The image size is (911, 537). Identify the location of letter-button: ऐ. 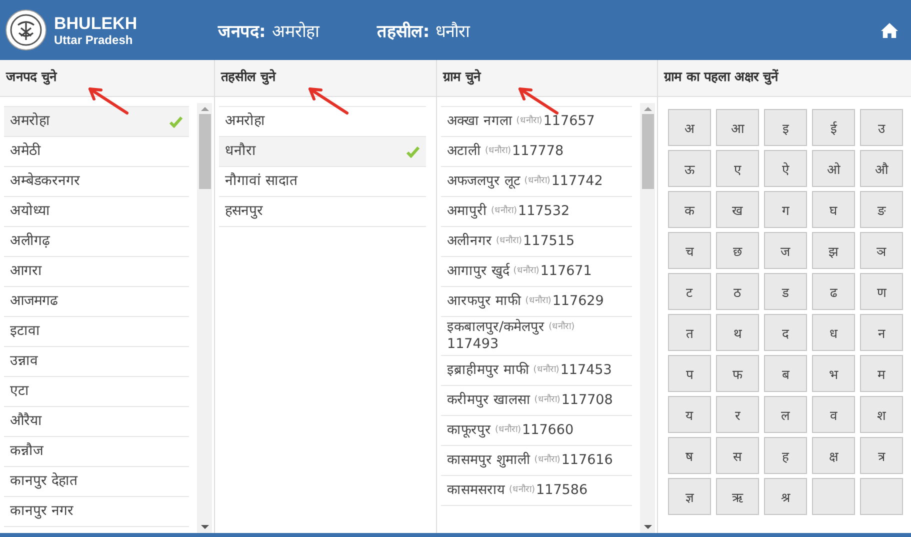
(785, 168).